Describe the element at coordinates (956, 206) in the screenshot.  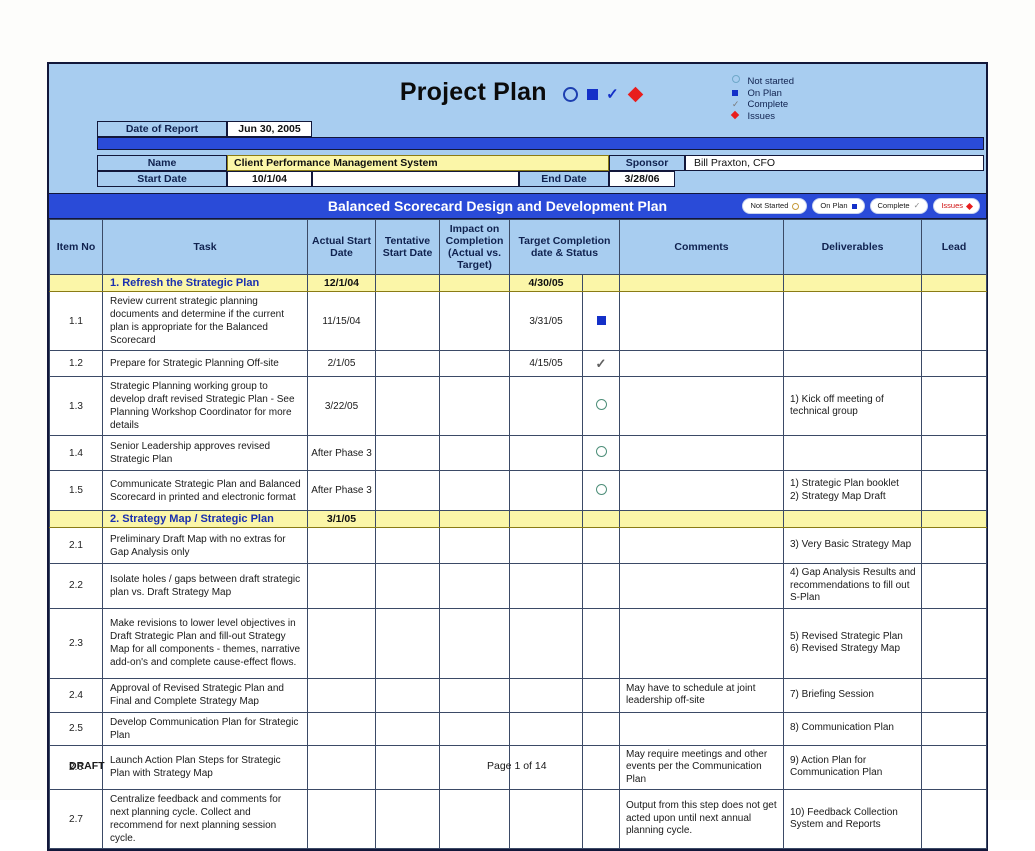
I see `pill-issues: Issues` at that location.